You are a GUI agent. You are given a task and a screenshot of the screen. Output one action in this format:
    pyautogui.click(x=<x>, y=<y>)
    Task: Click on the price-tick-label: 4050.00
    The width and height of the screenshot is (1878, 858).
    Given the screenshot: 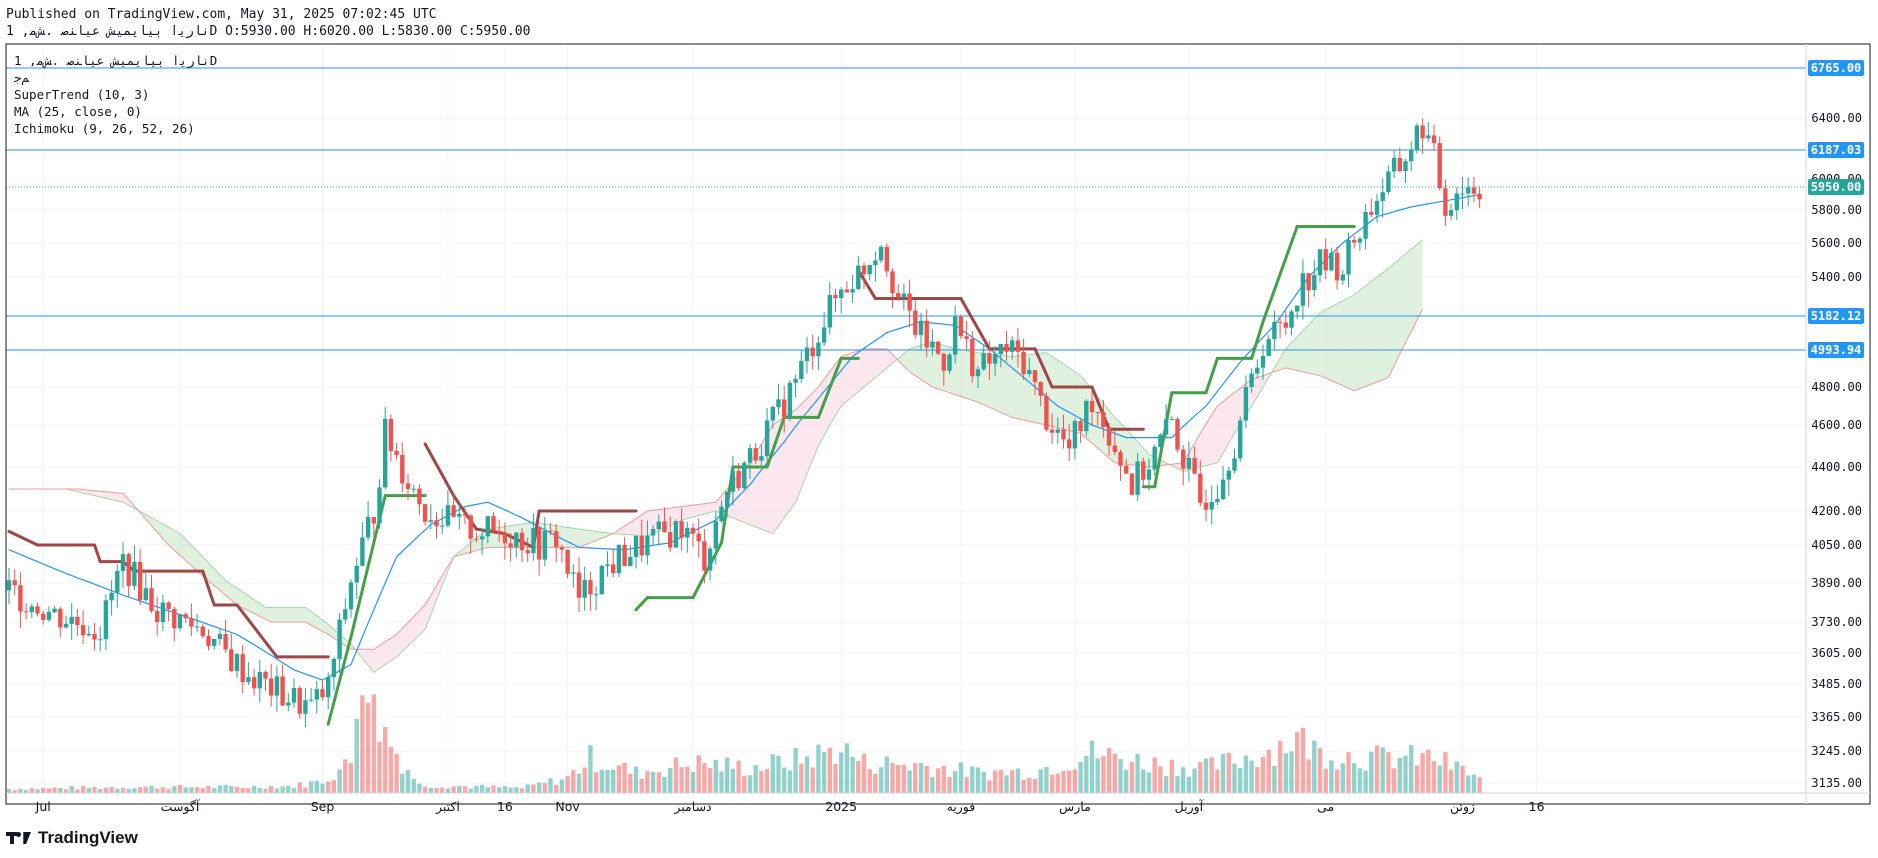 What is the action you would take?
    pyautogui.click(x=1836, y=545)
    